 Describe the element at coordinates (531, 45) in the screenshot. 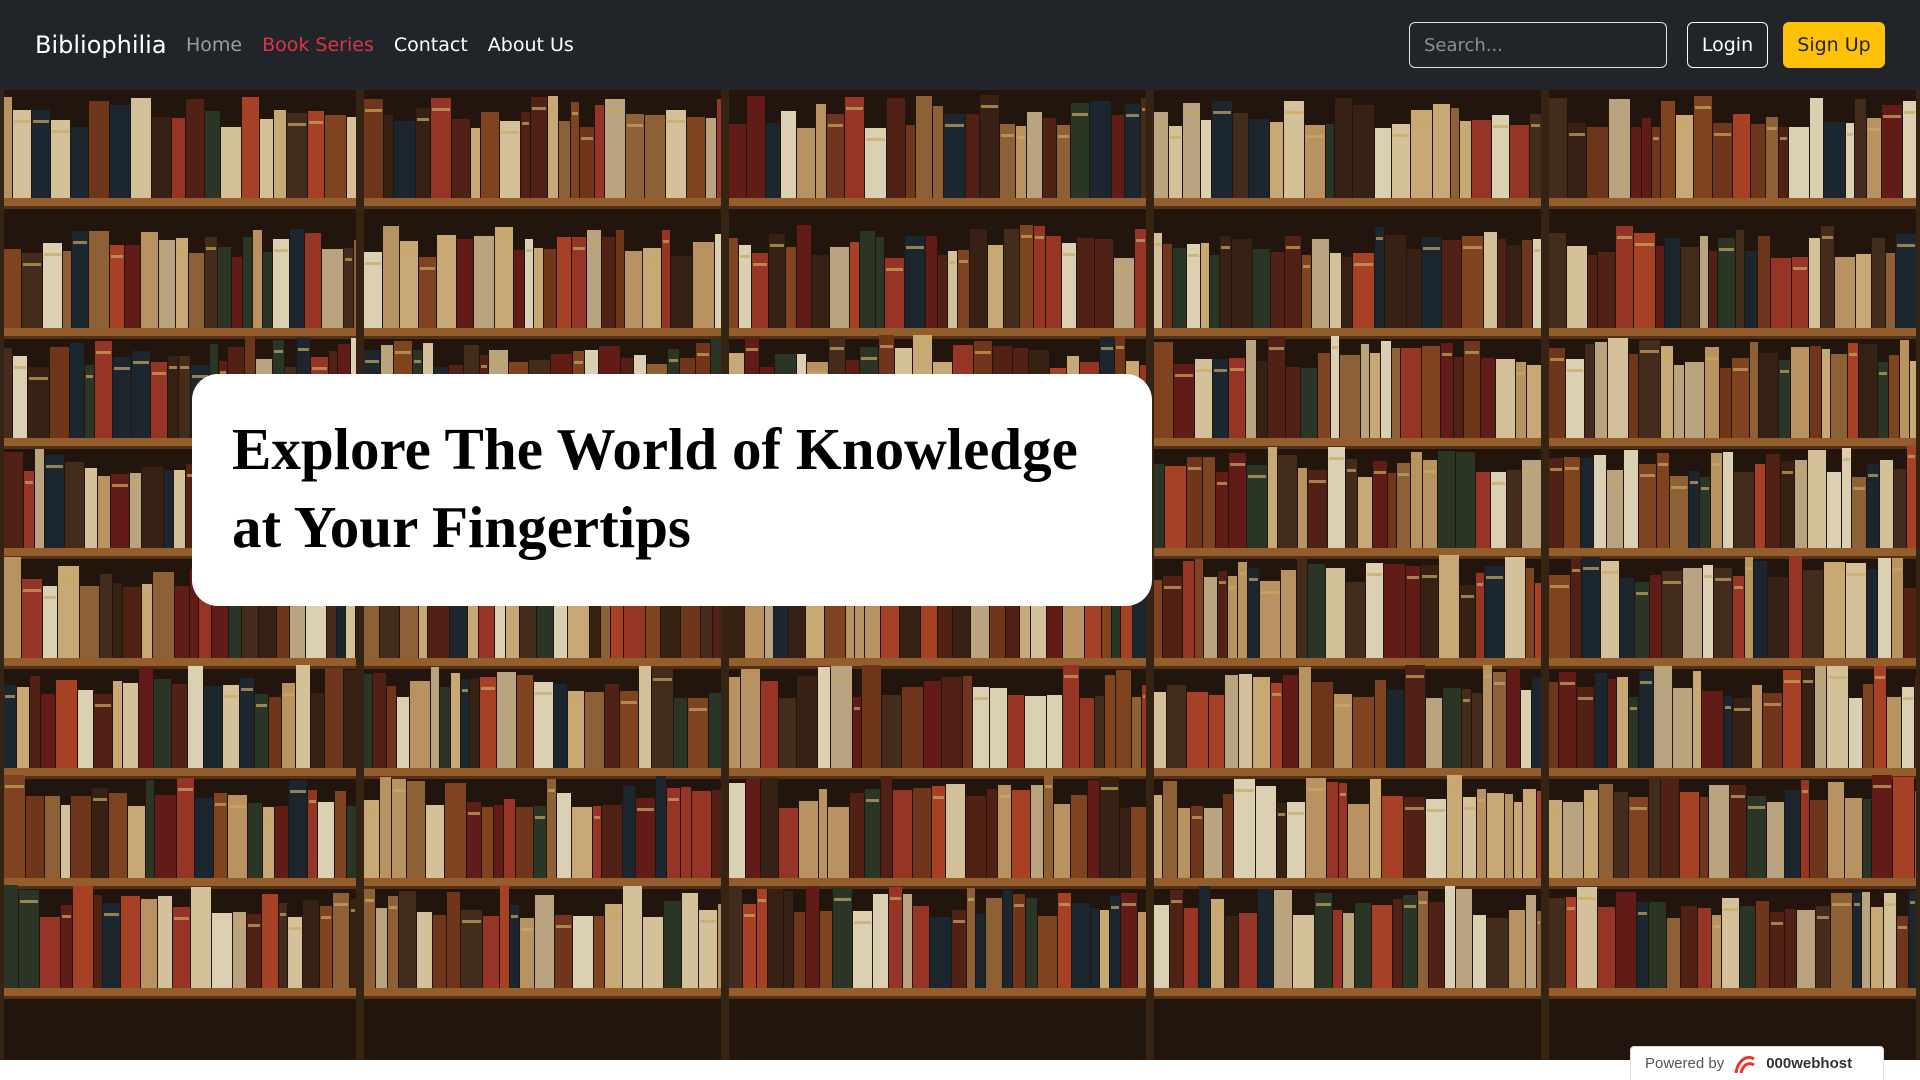

I see `nav-link-about-us: About Us` at that location.